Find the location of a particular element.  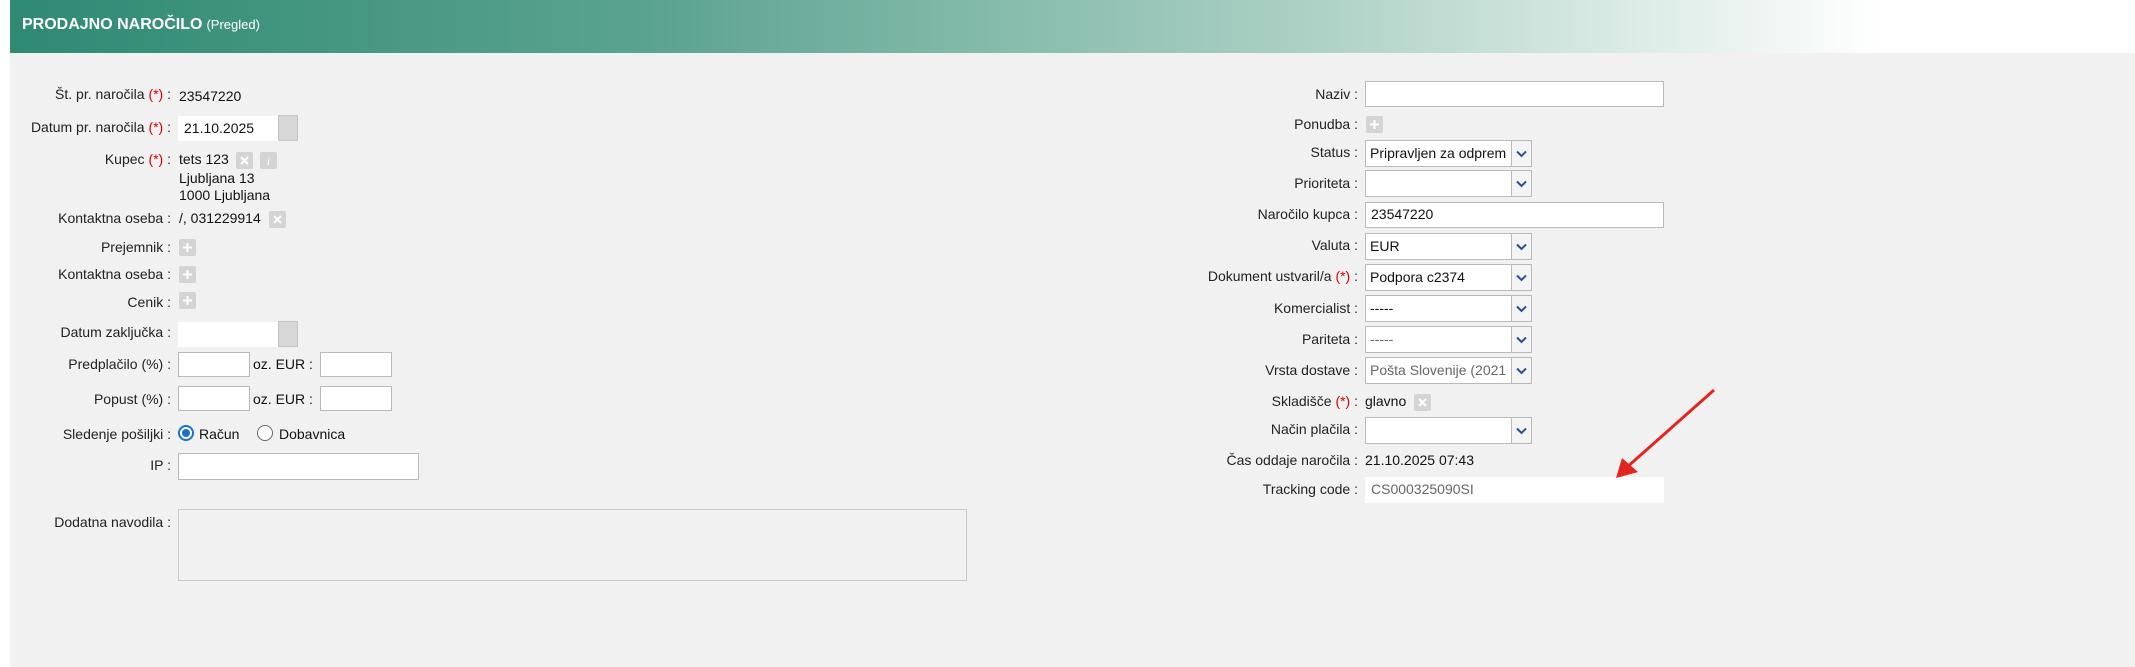

parity-select: ----- is located at coordinates (1448, 339).